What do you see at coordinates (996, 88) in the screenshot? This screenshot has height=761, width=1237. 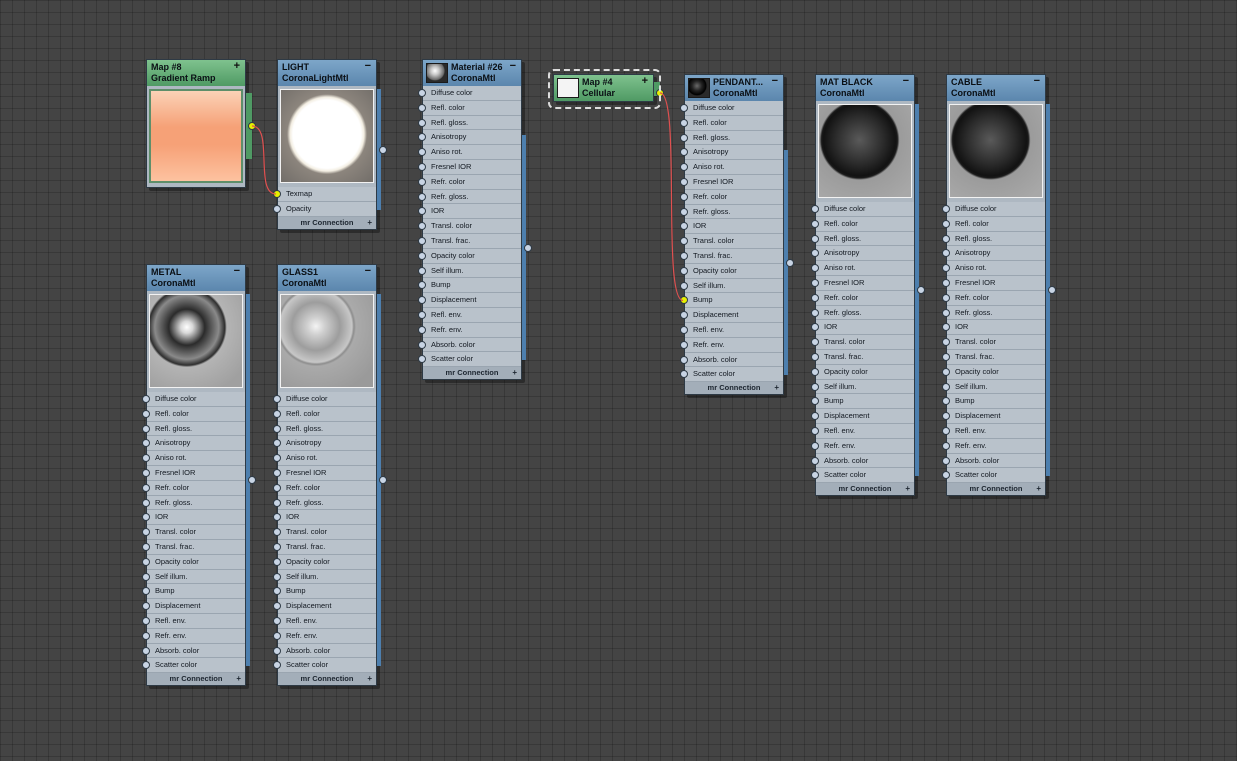 I see `node-header: CABLE CoronaMtl −` at bounding box center [996, 88].